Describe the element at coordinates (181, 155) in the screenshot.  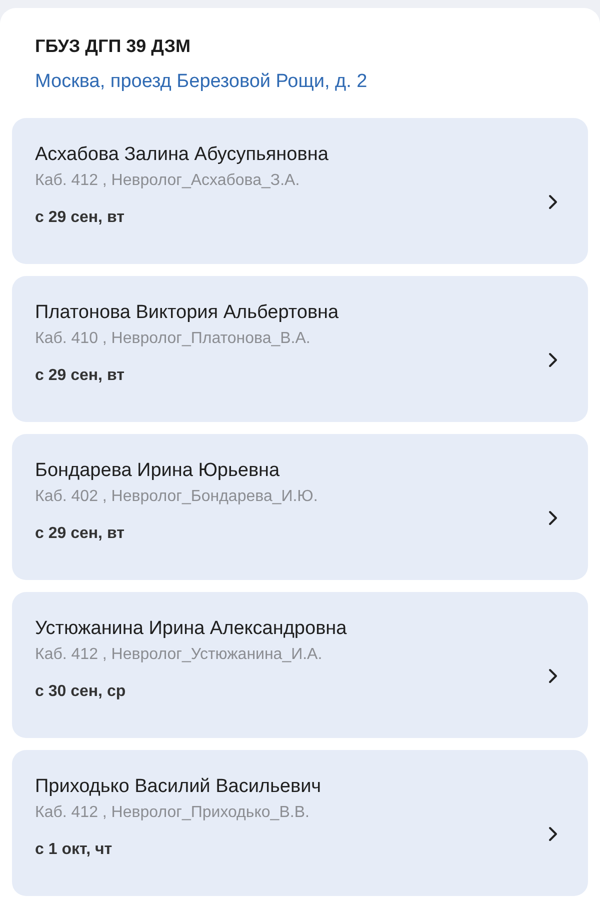
I see `doctor-name: Асхабова Залина Абусупьяновна` at that location.